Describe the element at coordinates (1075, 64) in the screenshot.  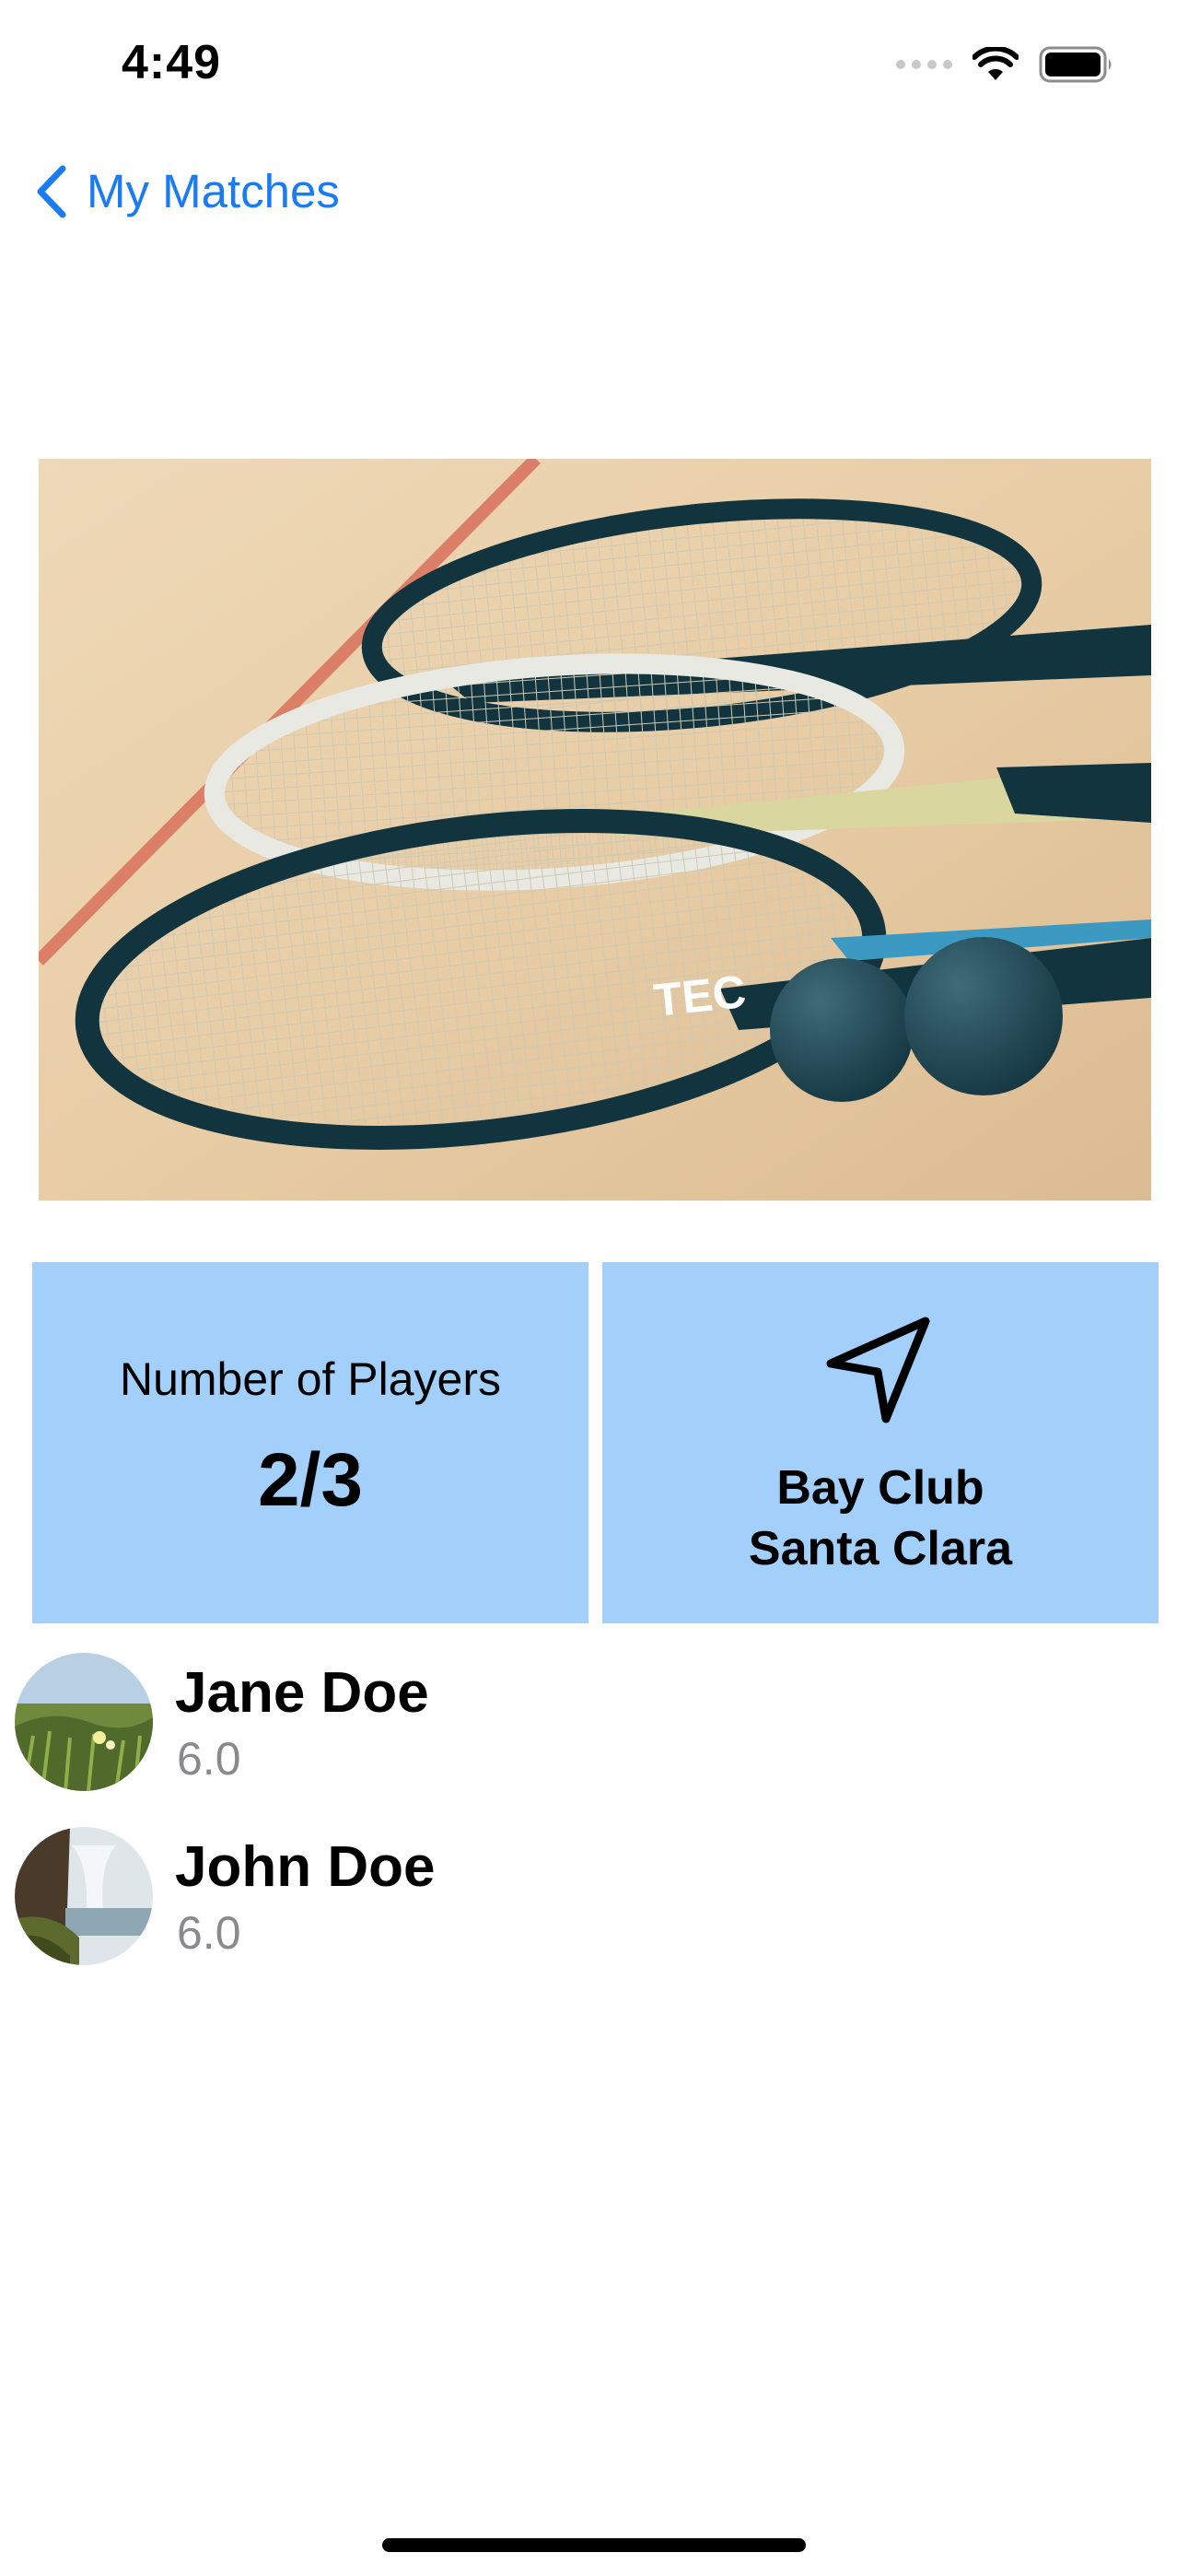
I see `battery-icon` at that location.